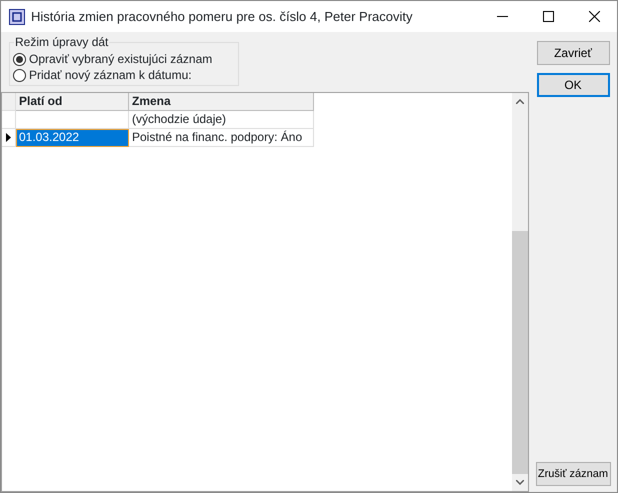 This screenshot has height=493, width=618. Describe the element at coordinates (62, 42) in the screenshot. I see `group-title: Režim úpravy dát` at that location.